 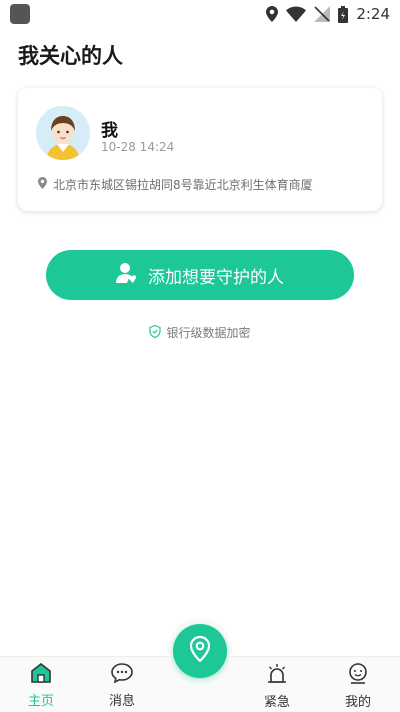 I want to click on nav-item-home: 主页, so click(x=41, y=685).